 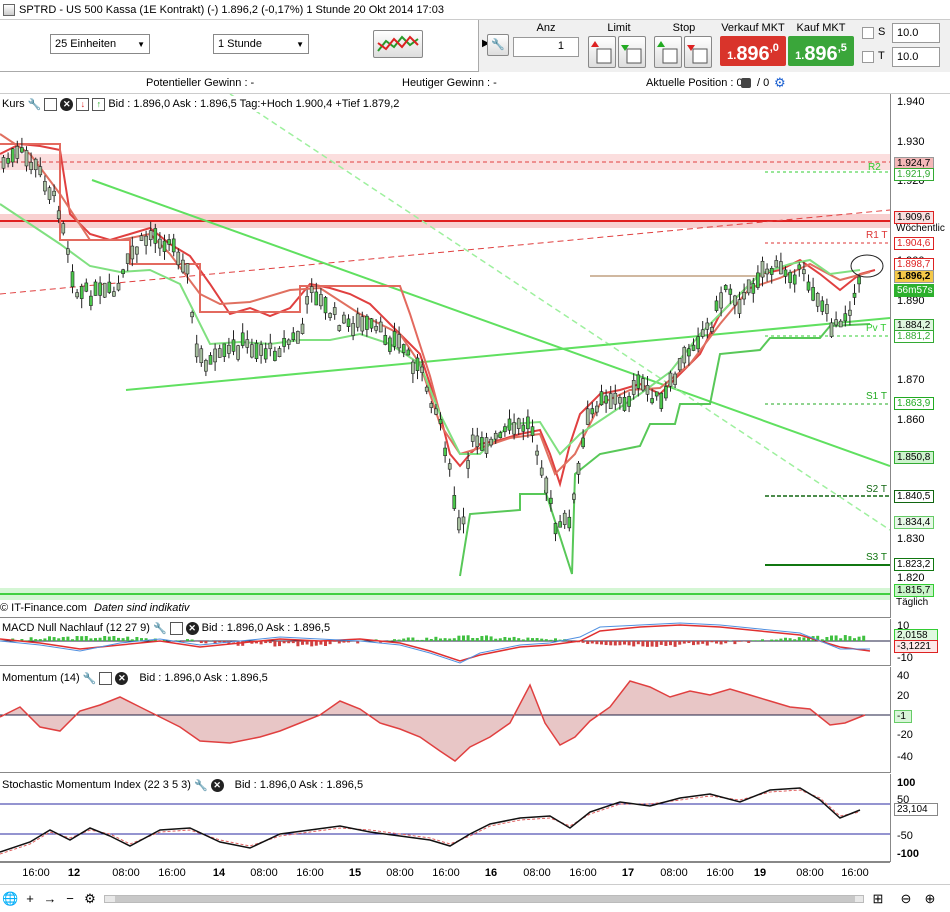 What do you see at coordinates (914, 457) in the screenshot?
I see `tag-trend: 1.850,8` at bounding box center [914, 457].